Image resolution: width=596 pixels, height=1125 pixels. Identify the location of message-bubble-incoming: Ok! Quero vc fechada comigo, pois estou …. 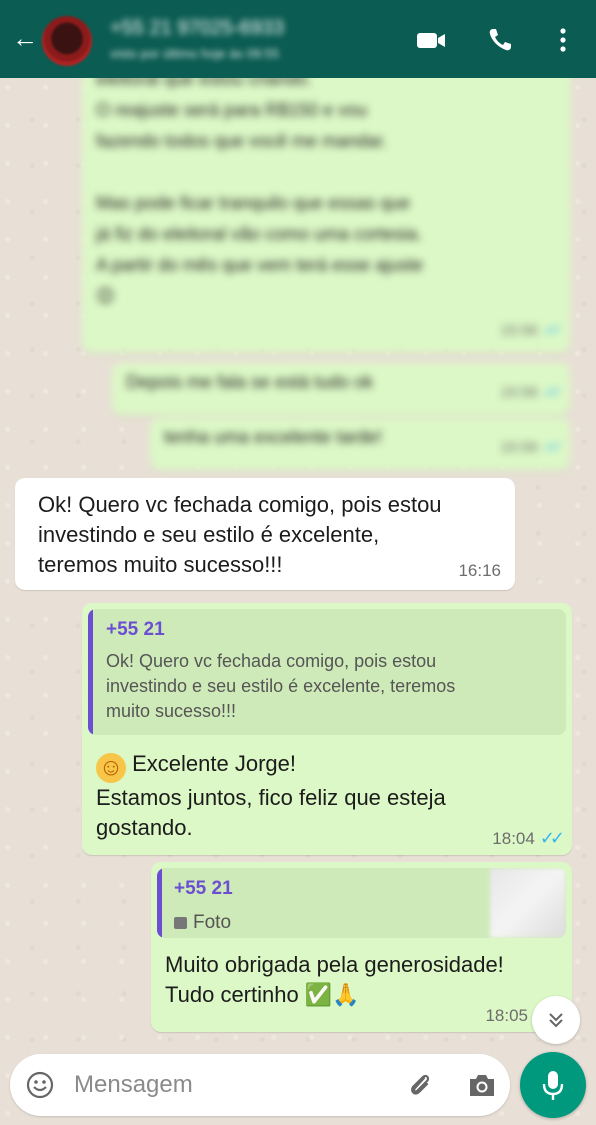
(265, 534).